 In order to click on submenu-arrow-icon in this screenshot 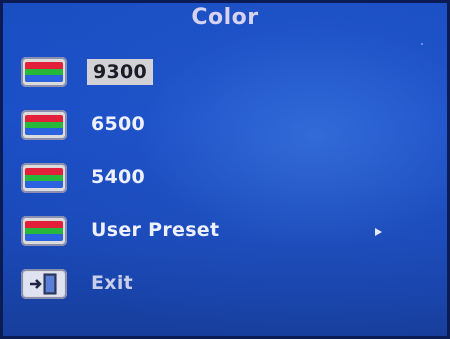, I will do `click(378, 232)`.